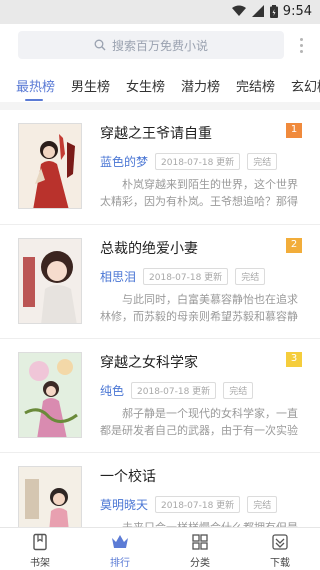  What do you see at coordinates (149, 249) in the screenshot?
I see `book-title: 总裁的绝爱小妻` at bounding box center [149, 249].